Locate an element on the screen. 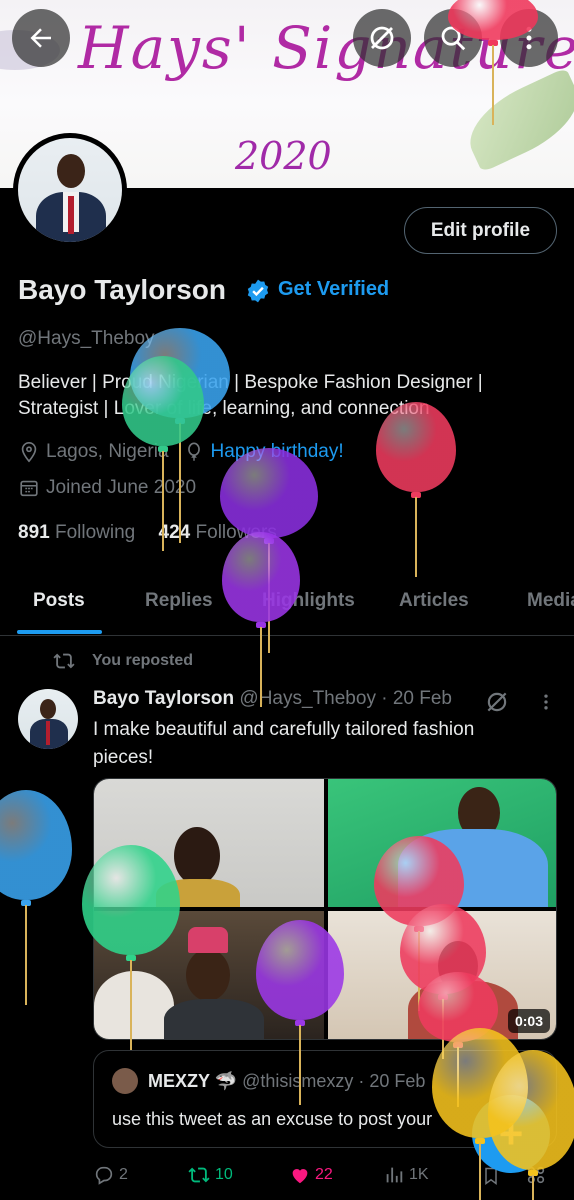 Image resolution: width=574 pixels, height=1200 pixels. grok-button is located at coordinates (382, 38).